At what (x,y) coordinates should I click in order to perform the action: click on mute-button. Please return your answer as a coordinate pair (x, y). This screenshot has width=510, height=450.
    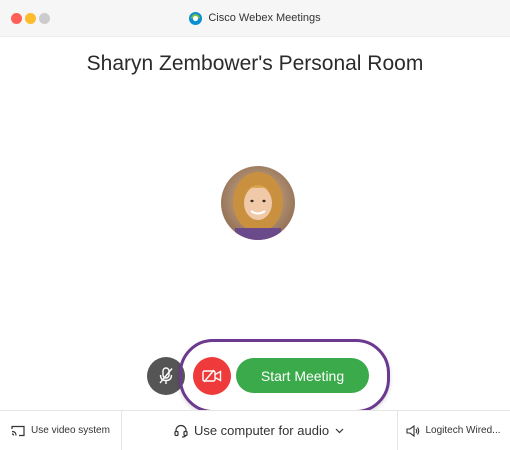
    Looking at the image, I should click on (166, 376).